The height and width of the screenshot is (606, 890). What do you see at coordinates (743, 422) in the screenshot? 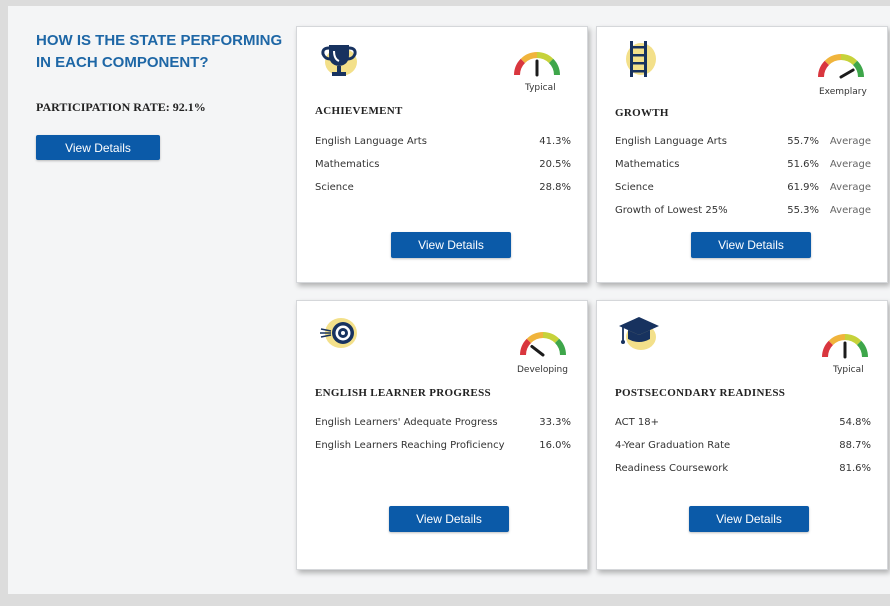
I see `metric-row: ACT 18+ 54.8%` at bounding box center [743, 422].